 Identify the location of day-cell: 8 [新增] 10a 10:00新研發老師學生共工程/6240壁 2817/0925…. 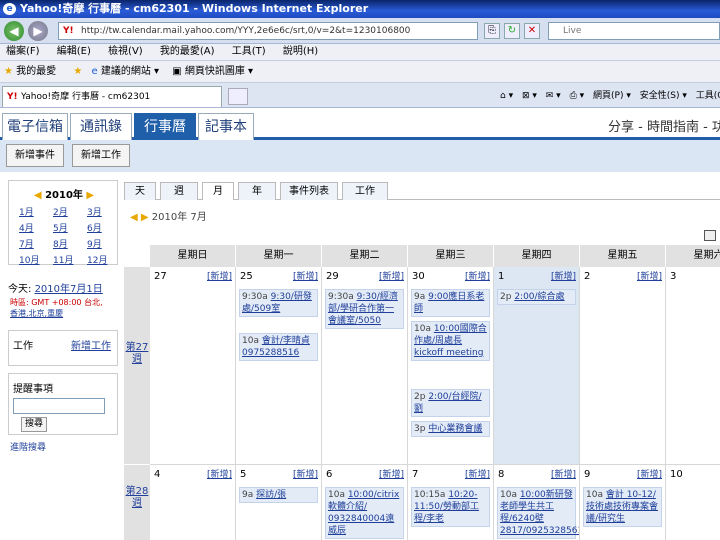
(537, 502).